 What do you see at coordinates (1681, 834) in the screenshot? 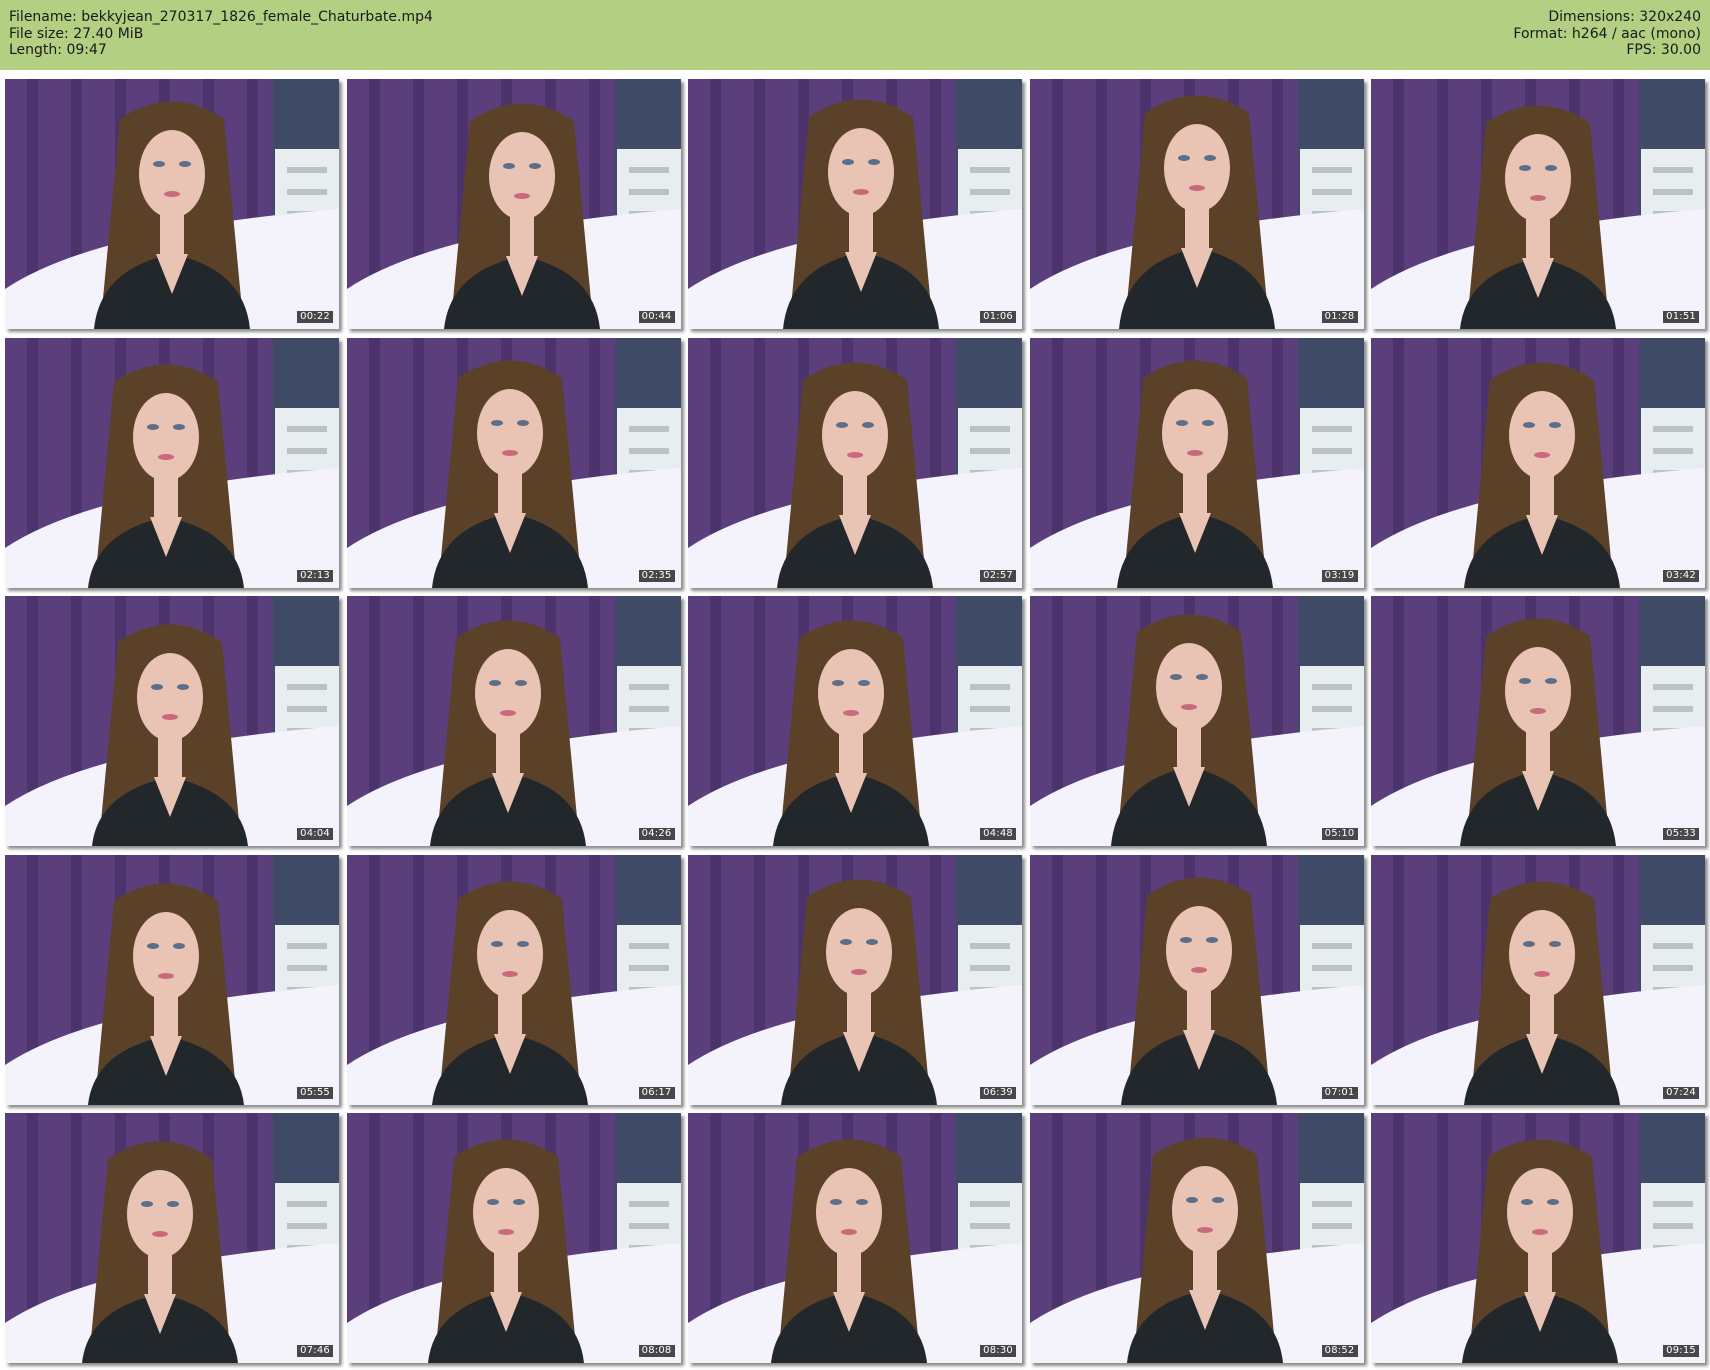
I see `timestamp-label: 05:33` at bounding box center [1681, 834].